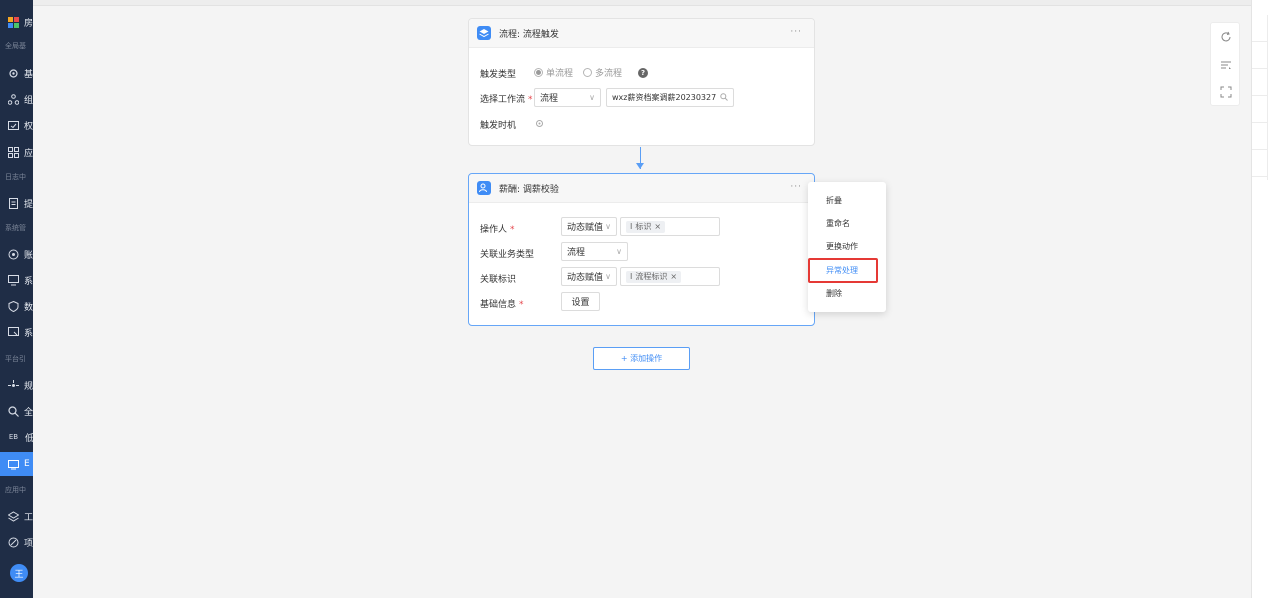 The image size is (1283, 598). Describe the element at coordinates (28, 307) in the screenshot. I see `sidebar-item-label: 数` at that location.